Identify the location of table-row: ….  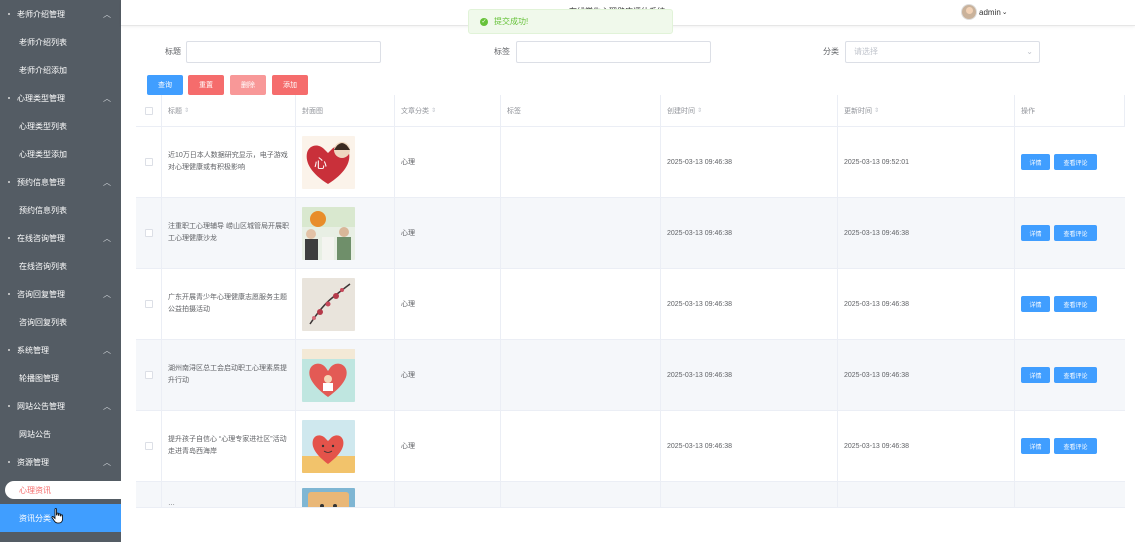
(630, 495).